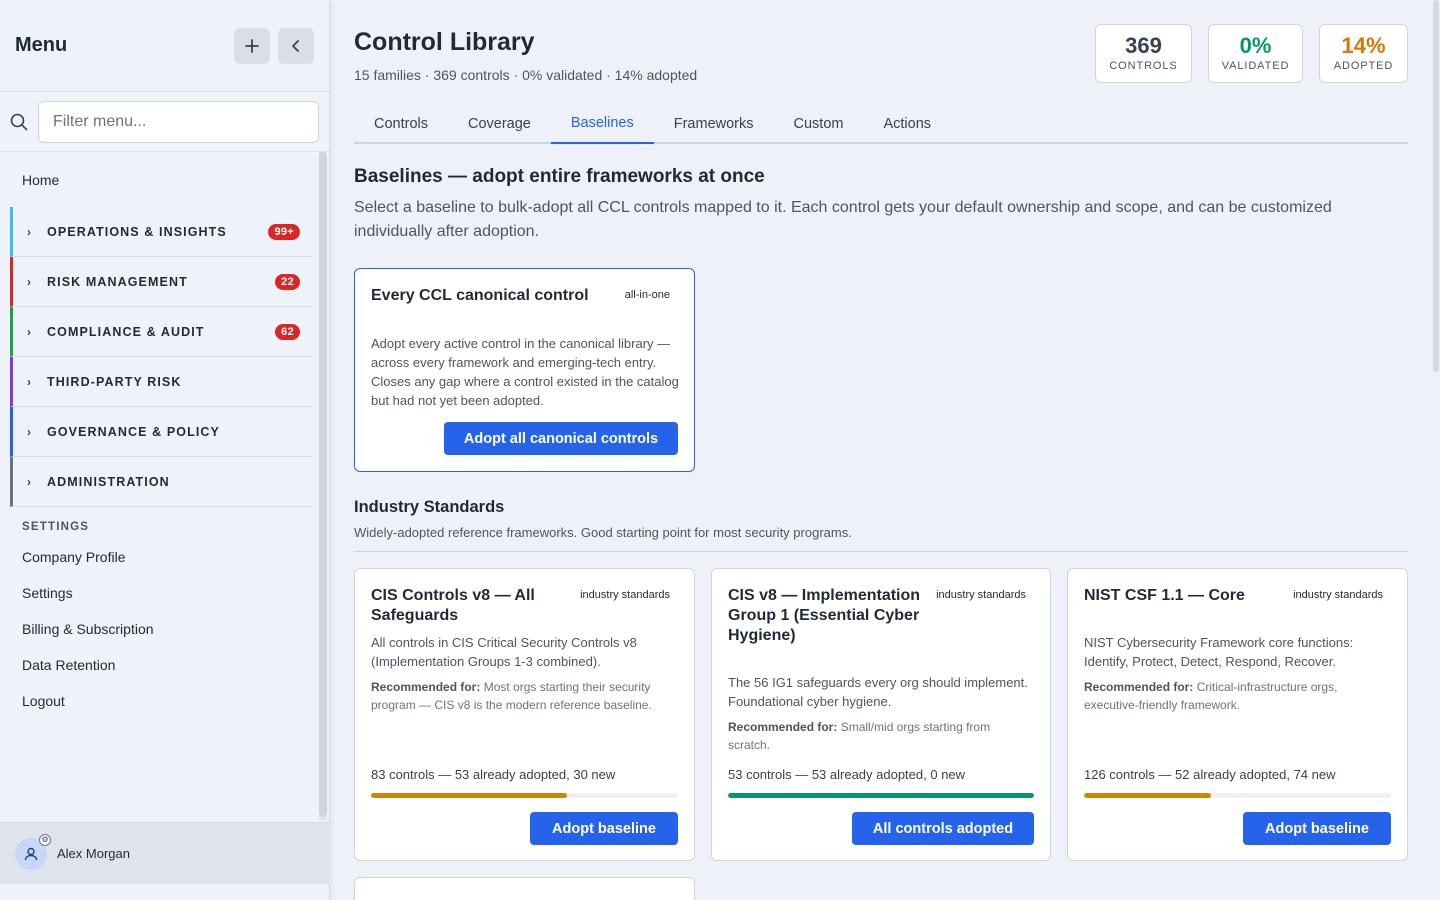 The width and height of the screenshot is (1440, 900). I want to click on stat-value: 14%, so click(1363, 45).